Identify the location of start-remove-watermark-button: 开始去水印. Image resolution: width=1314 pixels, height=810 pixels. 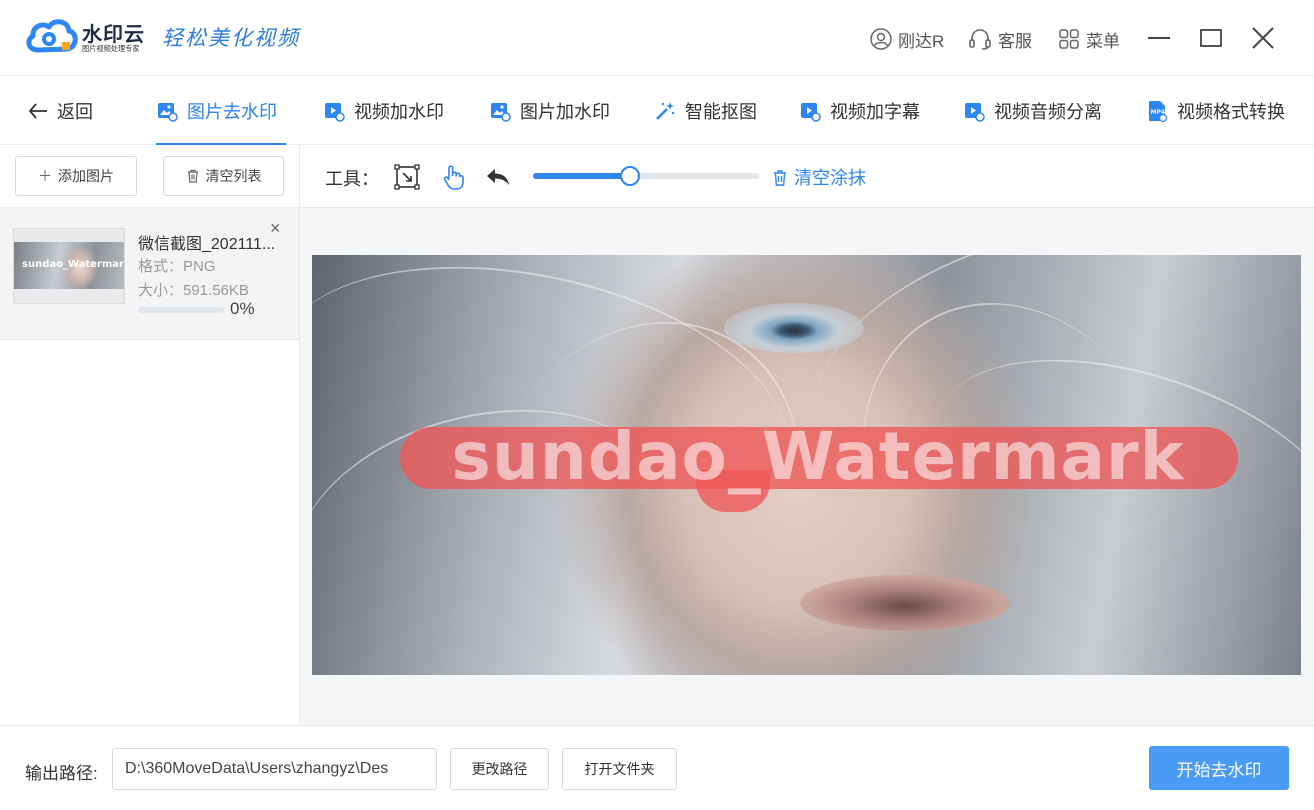
(1219, 768).